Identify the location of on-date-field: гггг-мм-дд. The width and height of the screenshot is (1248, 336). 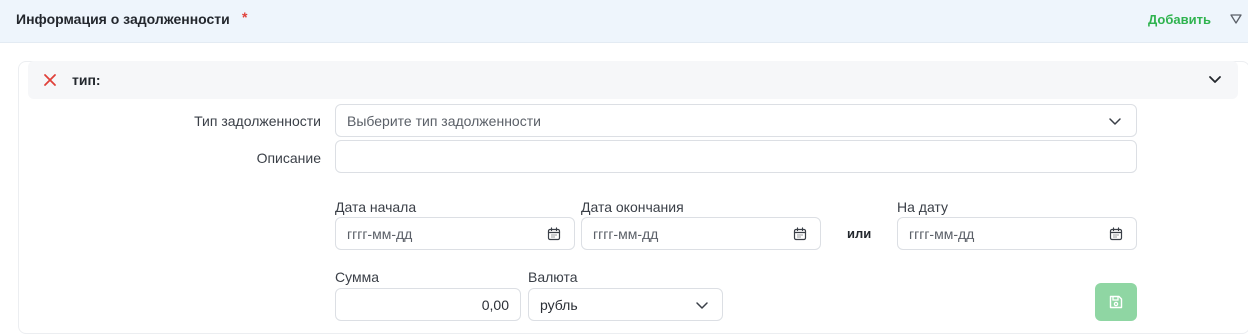
(1017, 233).